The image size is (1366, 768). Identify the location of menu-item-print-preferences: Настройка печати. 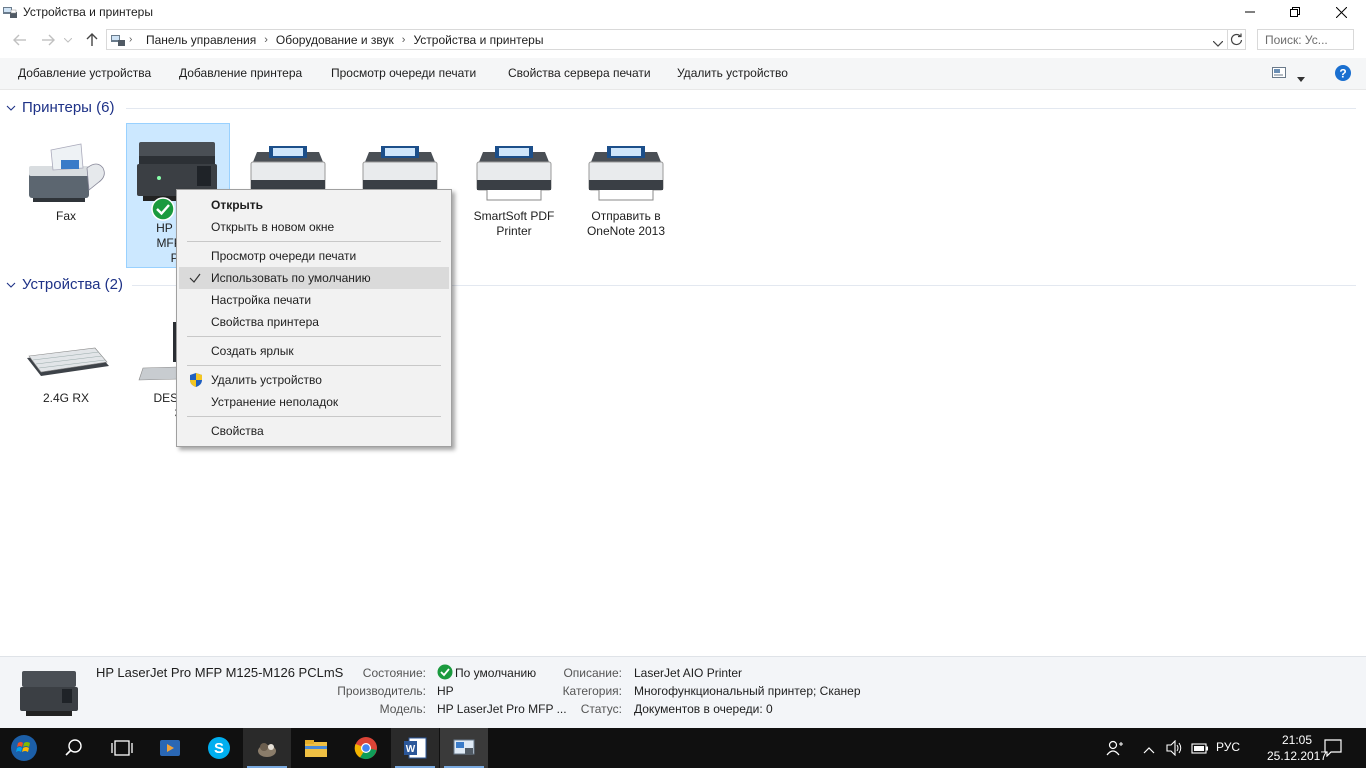
(314, 300).